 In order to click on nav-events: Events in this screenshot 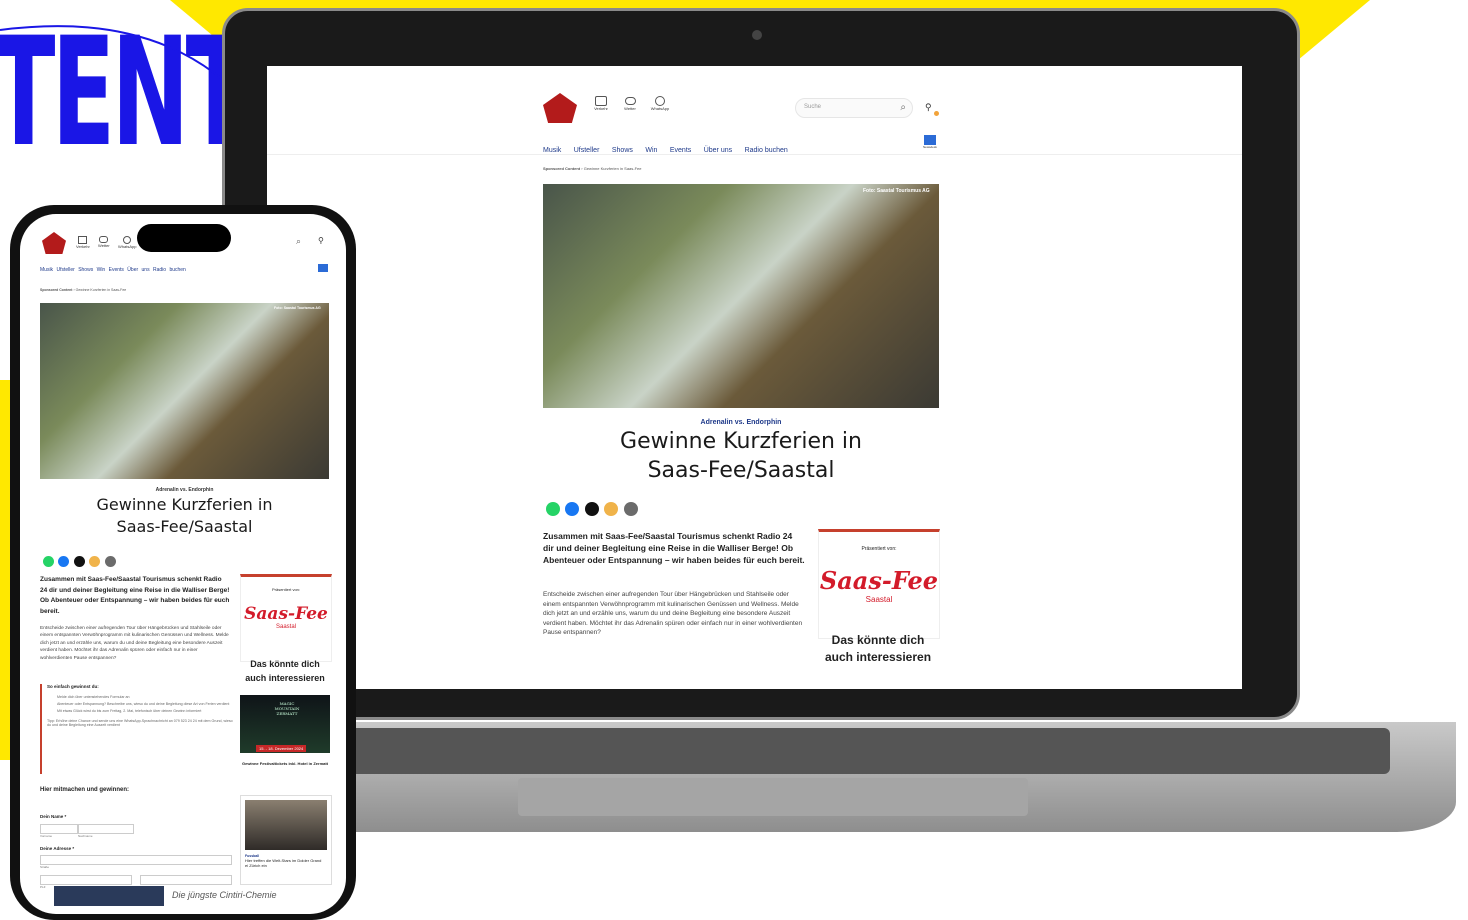, I will do `click(680, 150)`.